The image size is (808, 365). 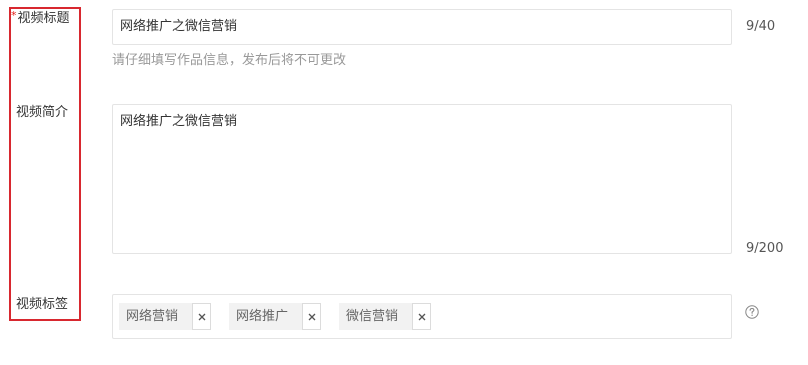 I want to click on title-char-counter: 9/40, so click(x=761, y=26).